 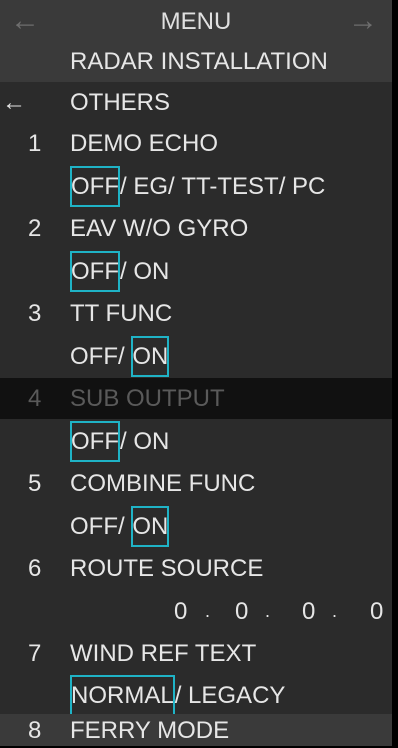 I want to click on menu-item-tt-func: 3 TT FUNC, so click(x=196, y=313).